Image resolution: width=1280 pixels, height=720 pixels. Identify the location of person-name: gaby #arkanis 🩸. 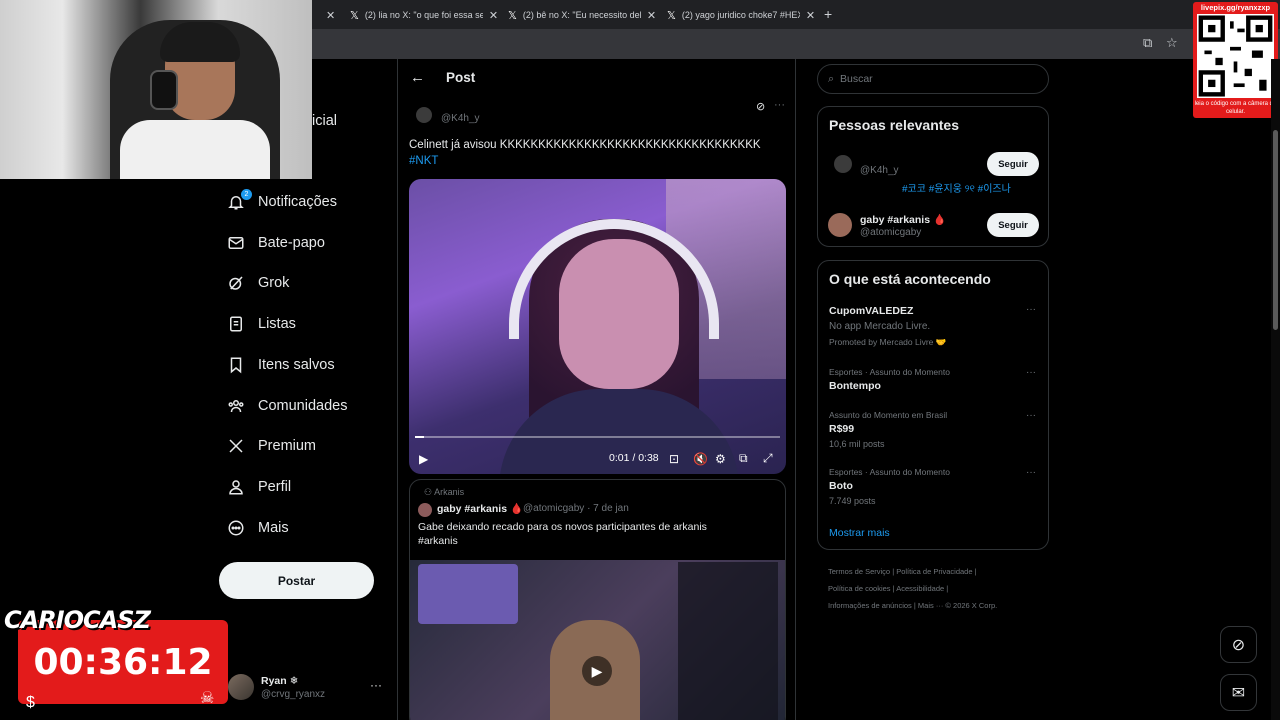
(903, 219).